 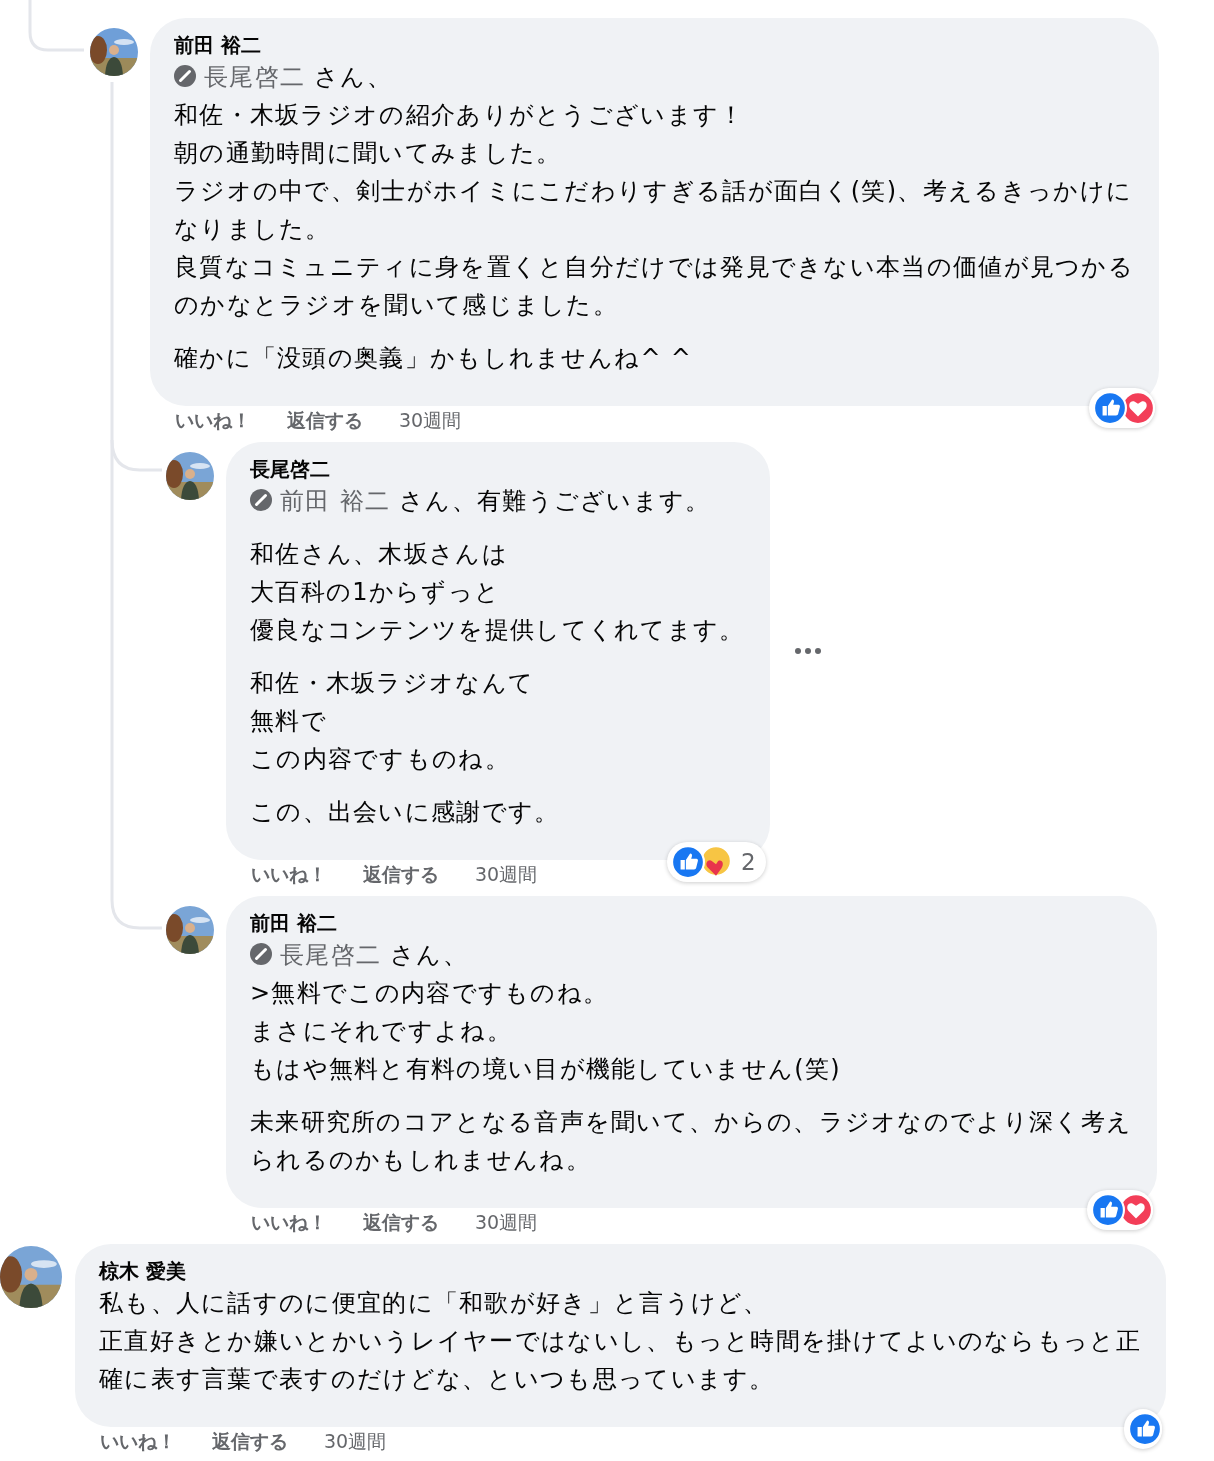 What do you see at coordinates (375, 592) in the screenshot?
I see `comment-text: 大百科の1からずっと` at bounding box center [375, 592].